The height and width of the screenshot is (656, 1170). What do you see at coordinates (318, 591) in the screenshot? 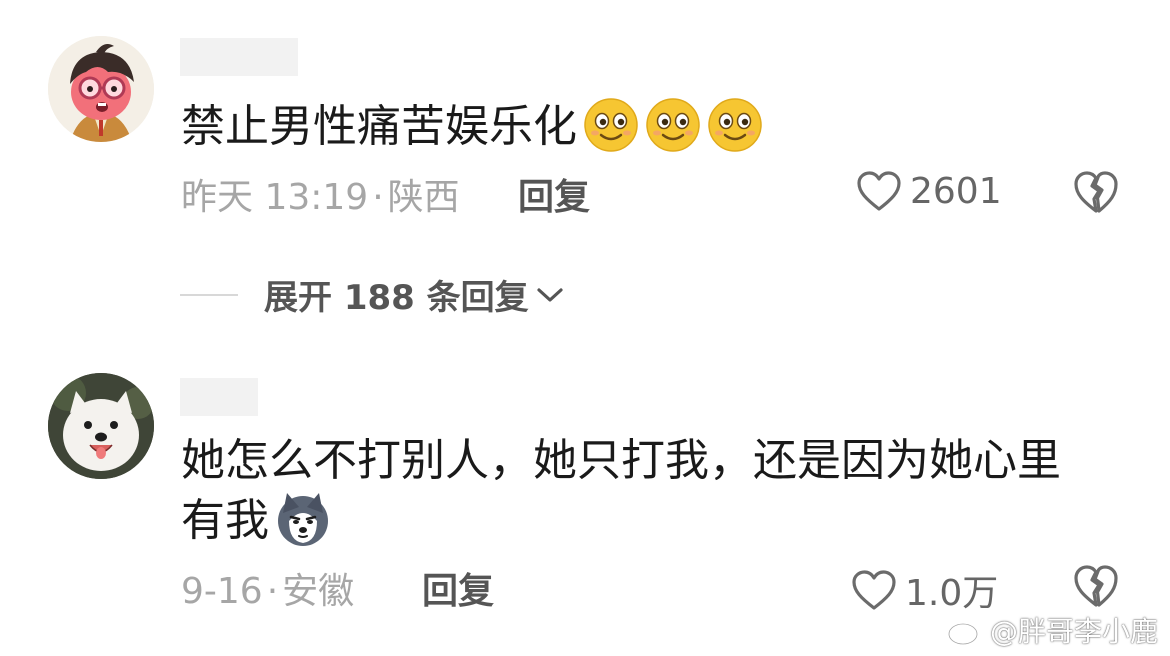
I see `comment-location: 安徽` at bounding box center [318, 591].